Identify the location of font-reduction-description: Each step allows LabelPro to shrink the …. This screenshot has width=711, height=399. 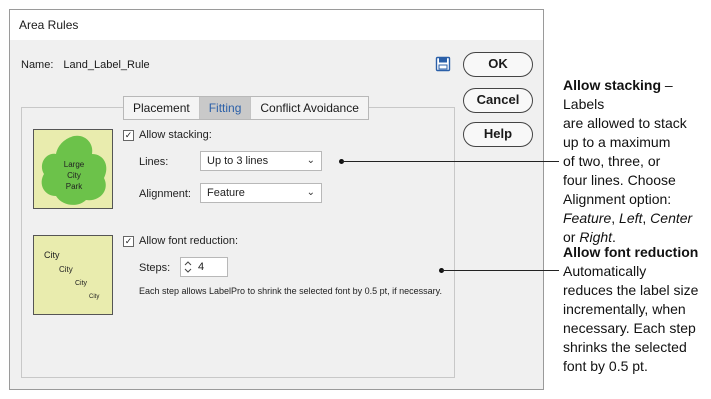
(290, 291).